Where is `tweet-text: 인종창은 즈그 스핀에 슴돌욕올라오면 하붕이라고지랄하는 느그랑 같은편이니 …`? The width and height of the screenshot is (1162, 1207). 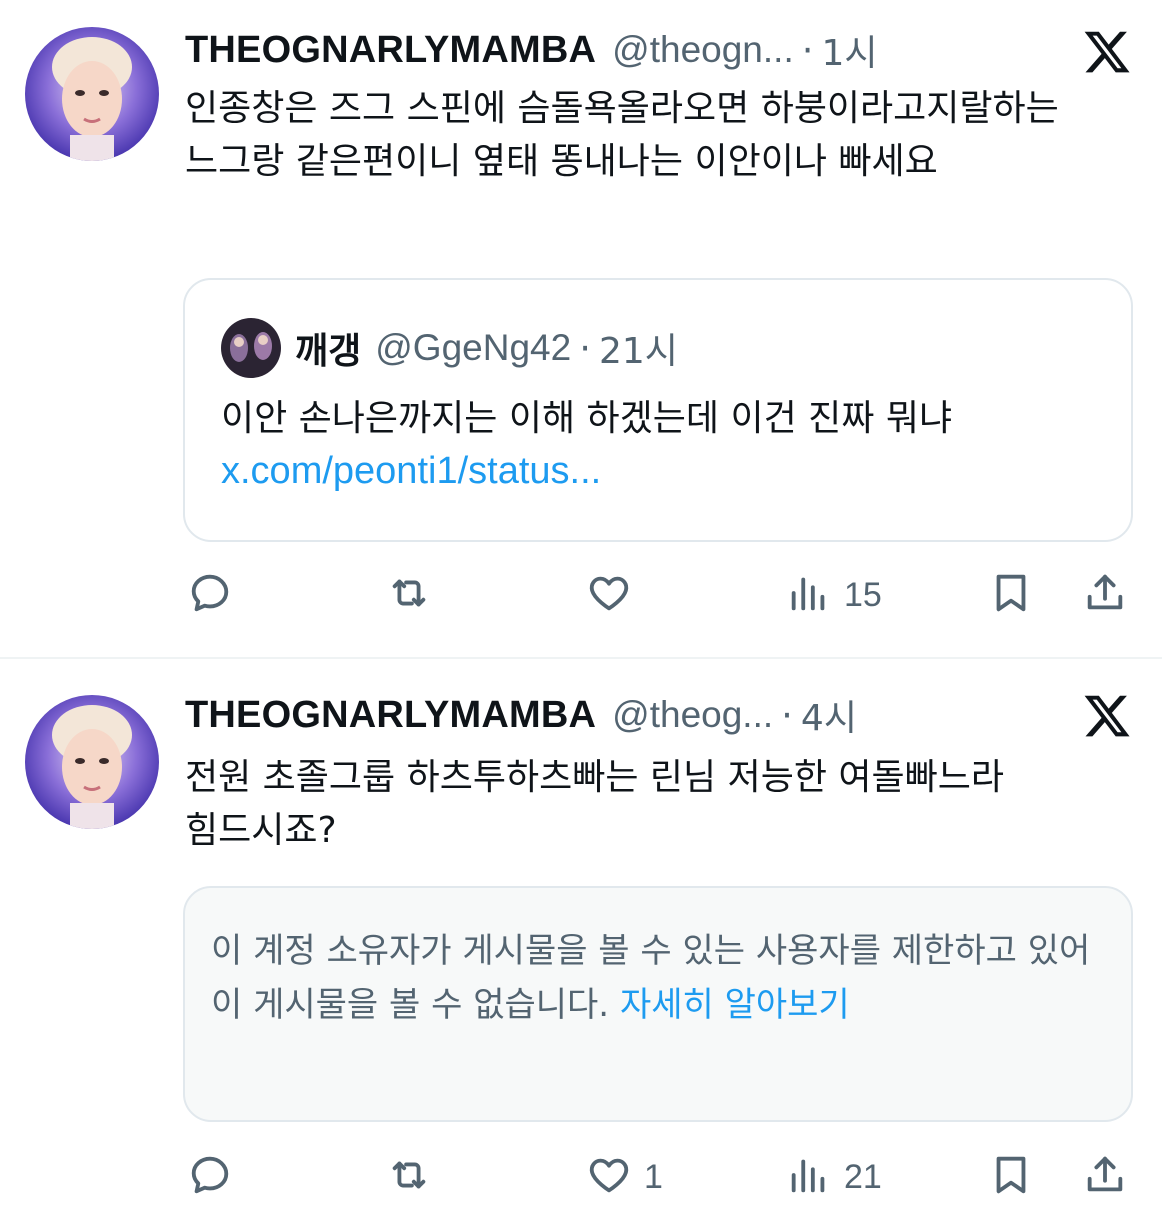 tweet-text: 인종창은 즈그 스핀에 슴돌욕올라오면 하붕이라고지랄하는 느그랑 같은편이니 … is located at coordinates (622, 135).